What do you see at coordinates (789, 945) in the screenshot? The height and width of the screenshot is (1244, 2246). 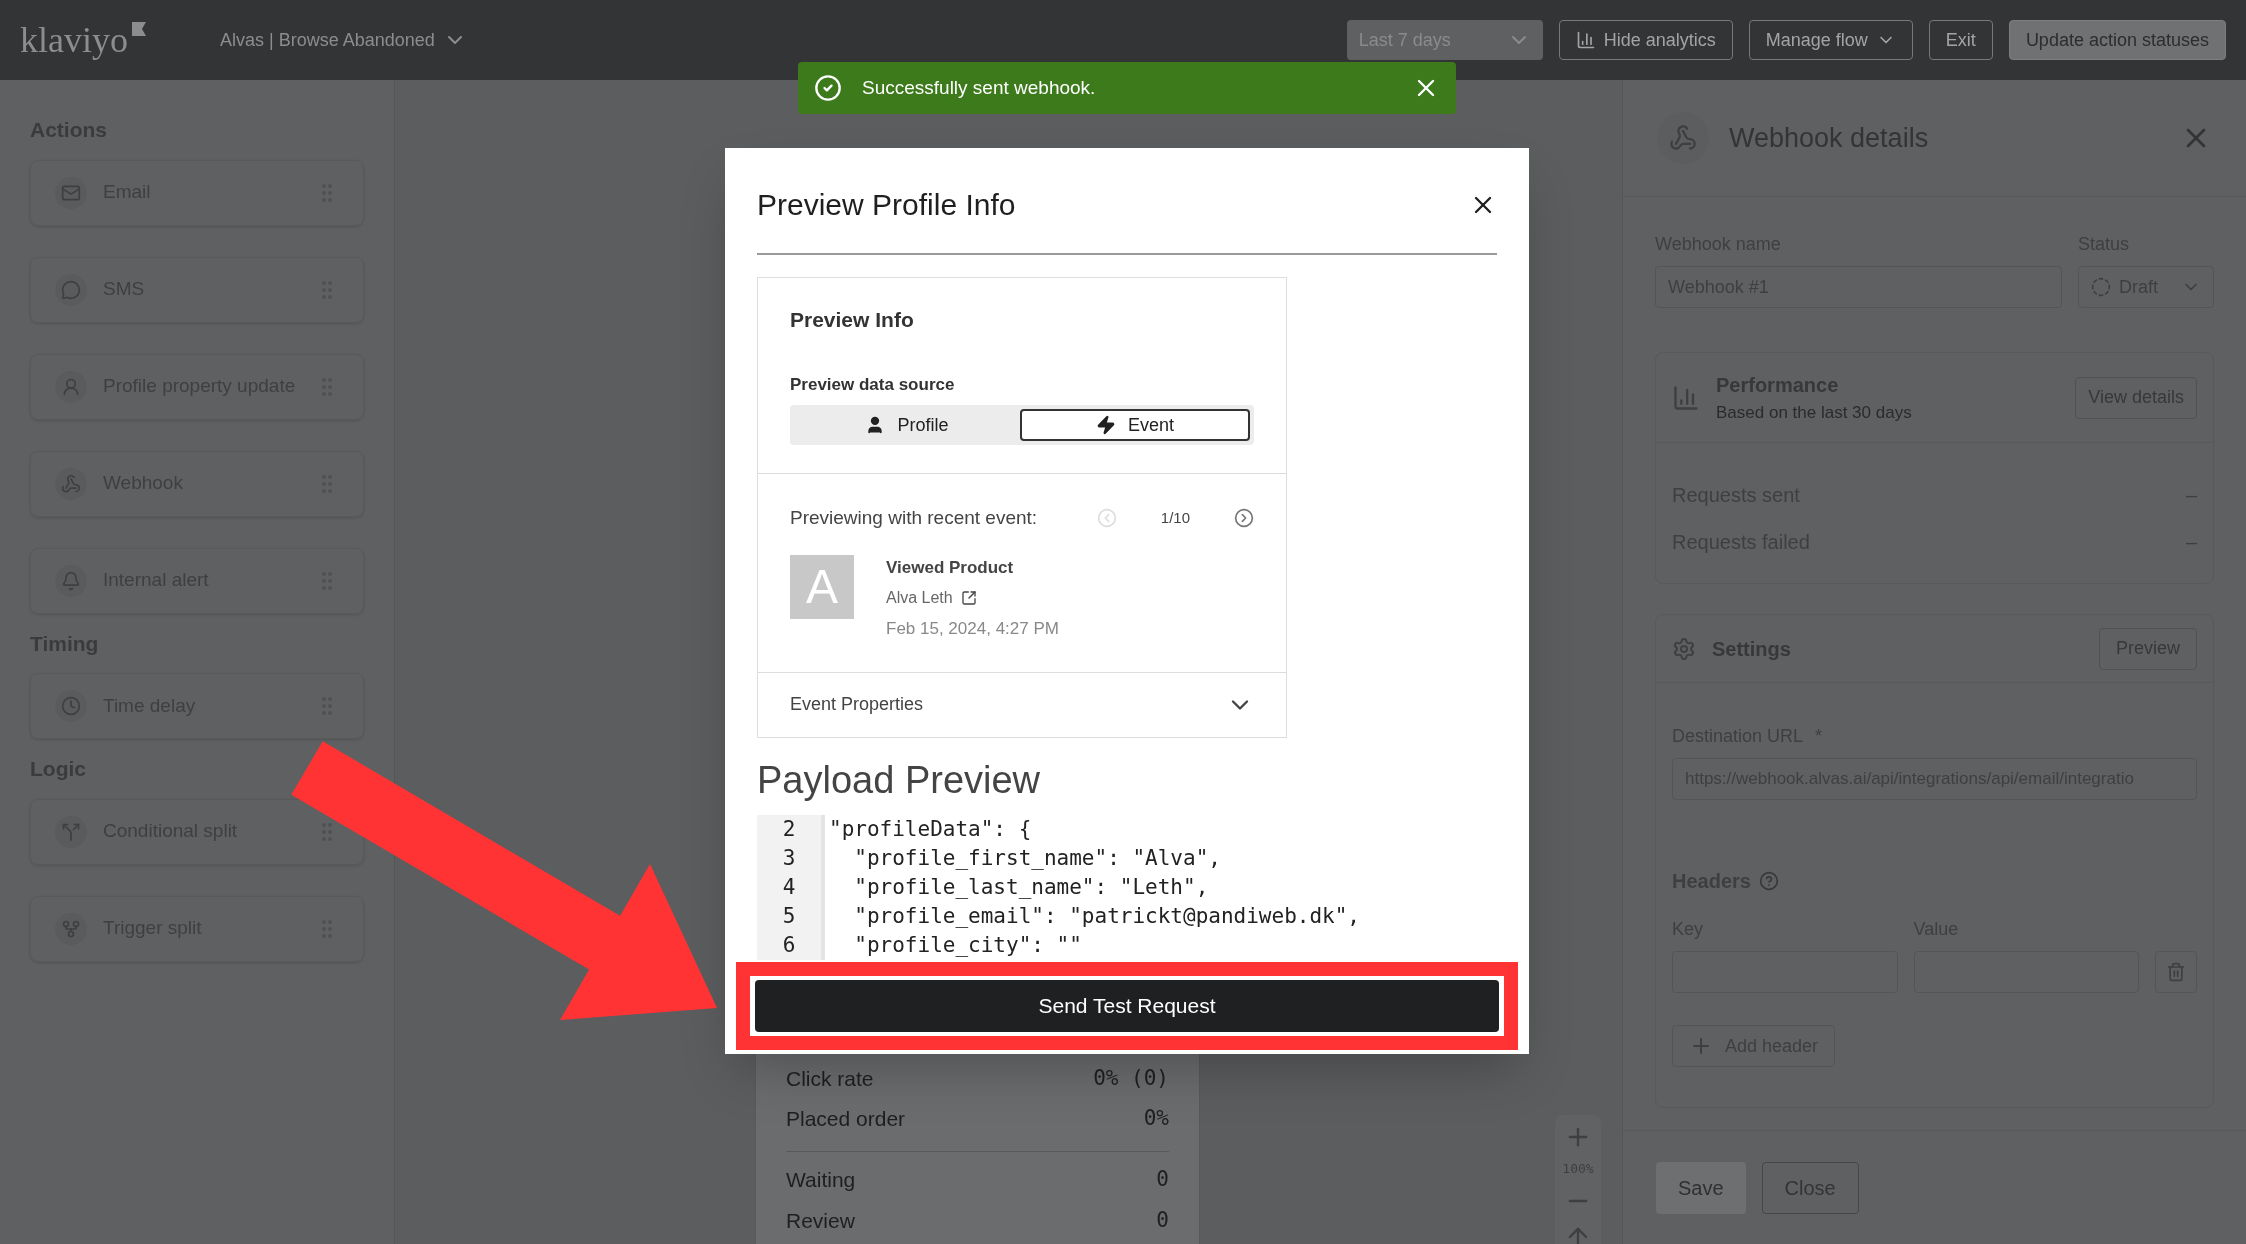 I see `line-number: 6` at bounding box center [789, 945].